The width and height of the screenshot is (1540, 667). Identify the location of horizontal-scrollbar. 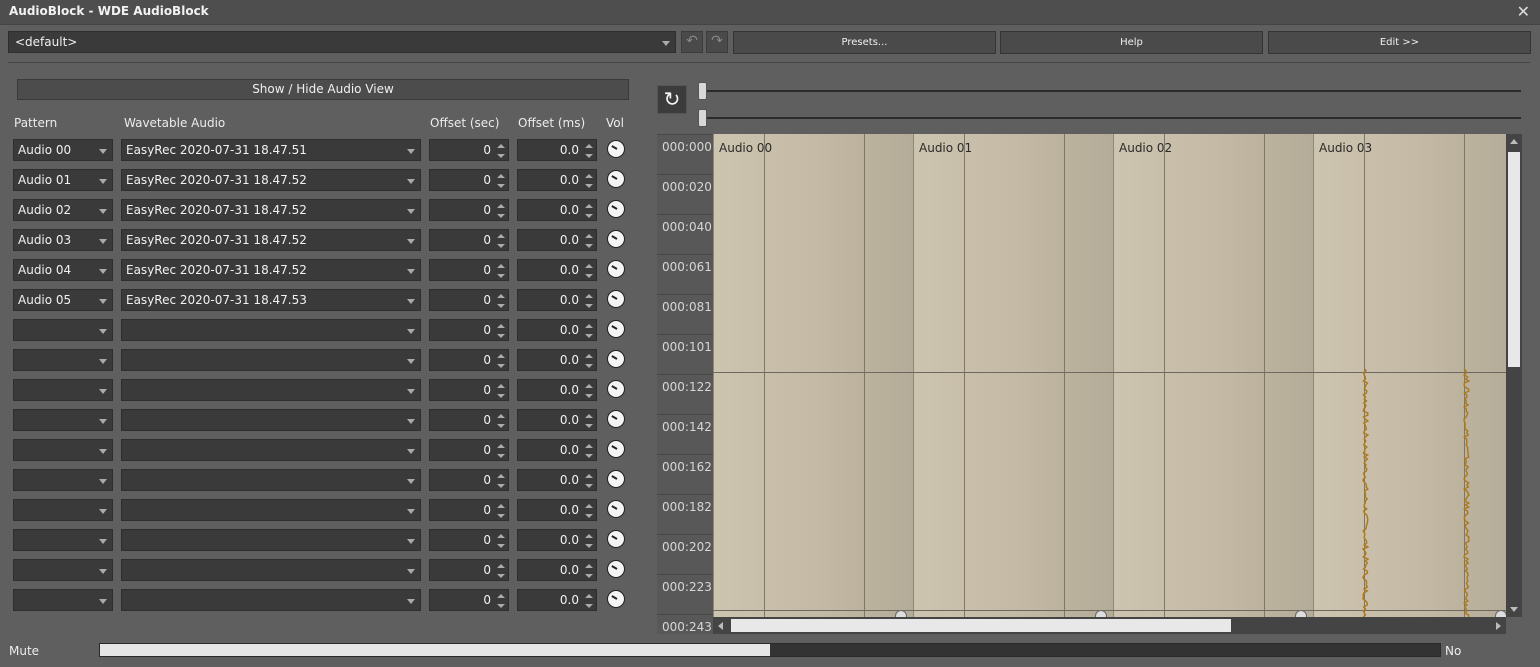
(1109, 625).